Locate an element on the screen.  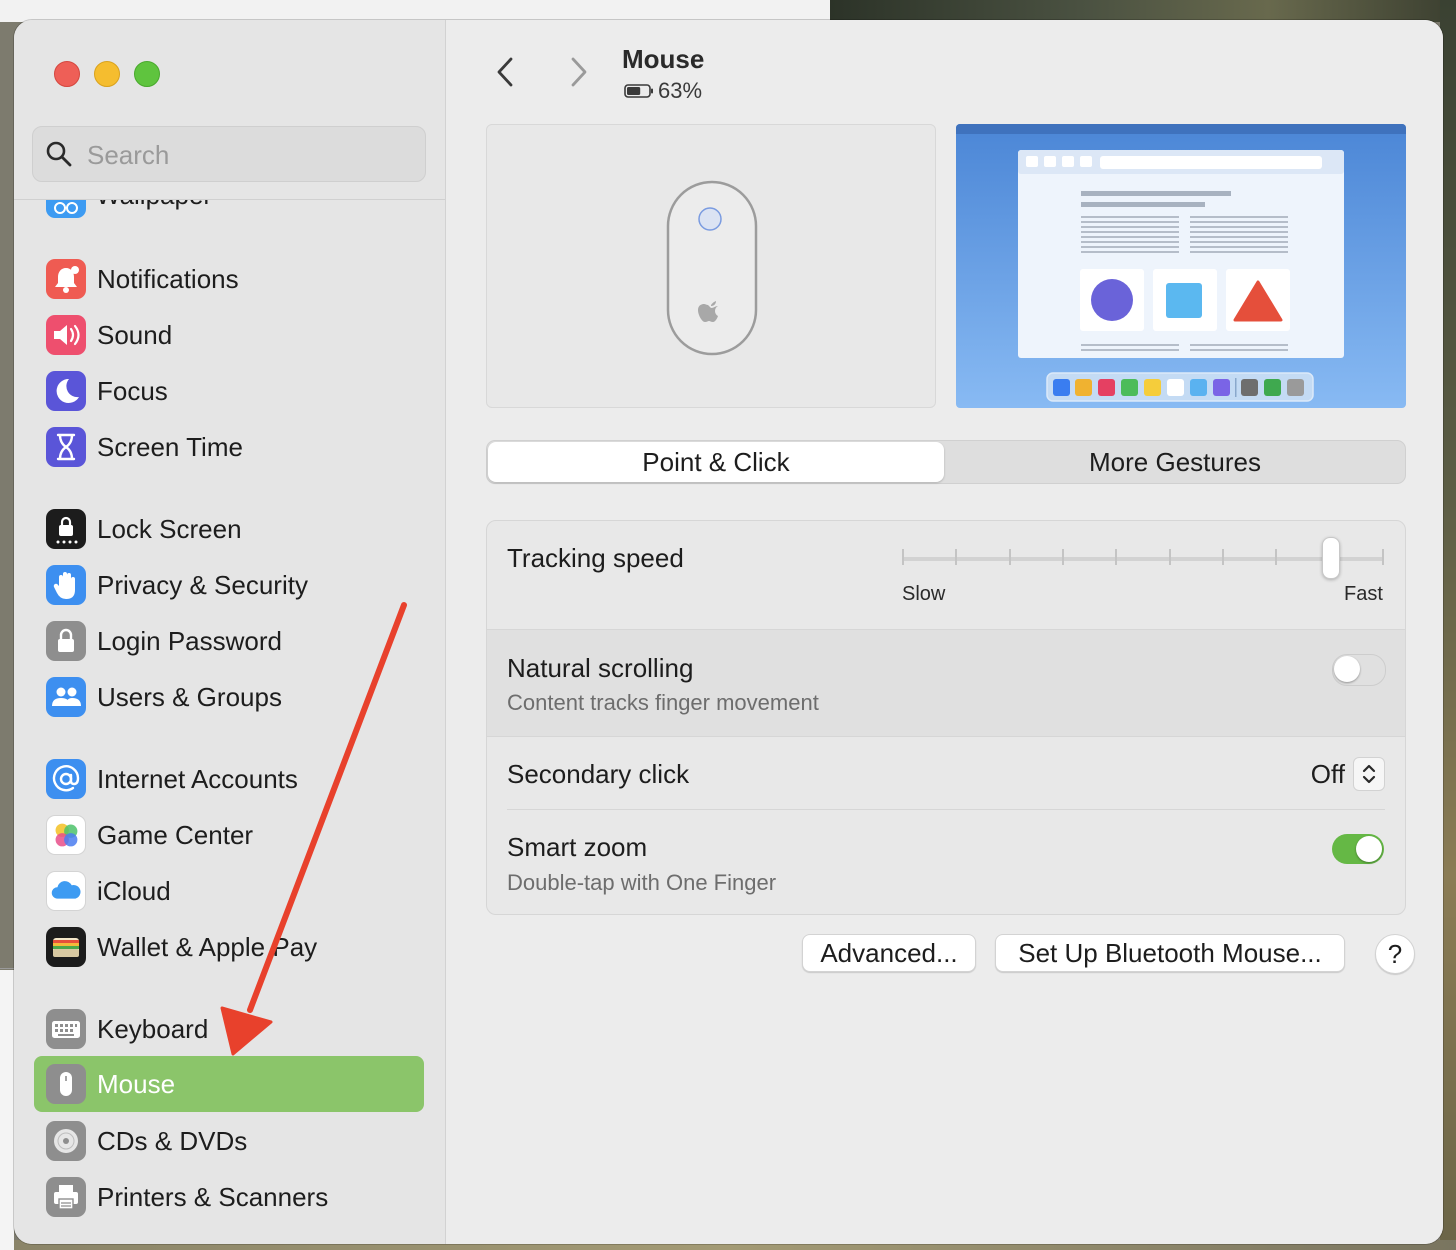
tab-more-gestures: More Gestures is located at coordinates (1175, 462).